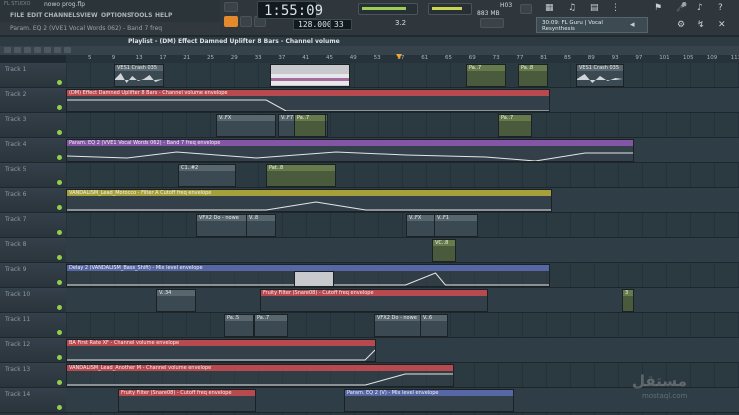 Image resolution: width=739 pixels, height=415 pixels. What do you see at coordinates (434, 325) in the screenshot?
I see `clip: V..6` at bounding box center [434, 325].